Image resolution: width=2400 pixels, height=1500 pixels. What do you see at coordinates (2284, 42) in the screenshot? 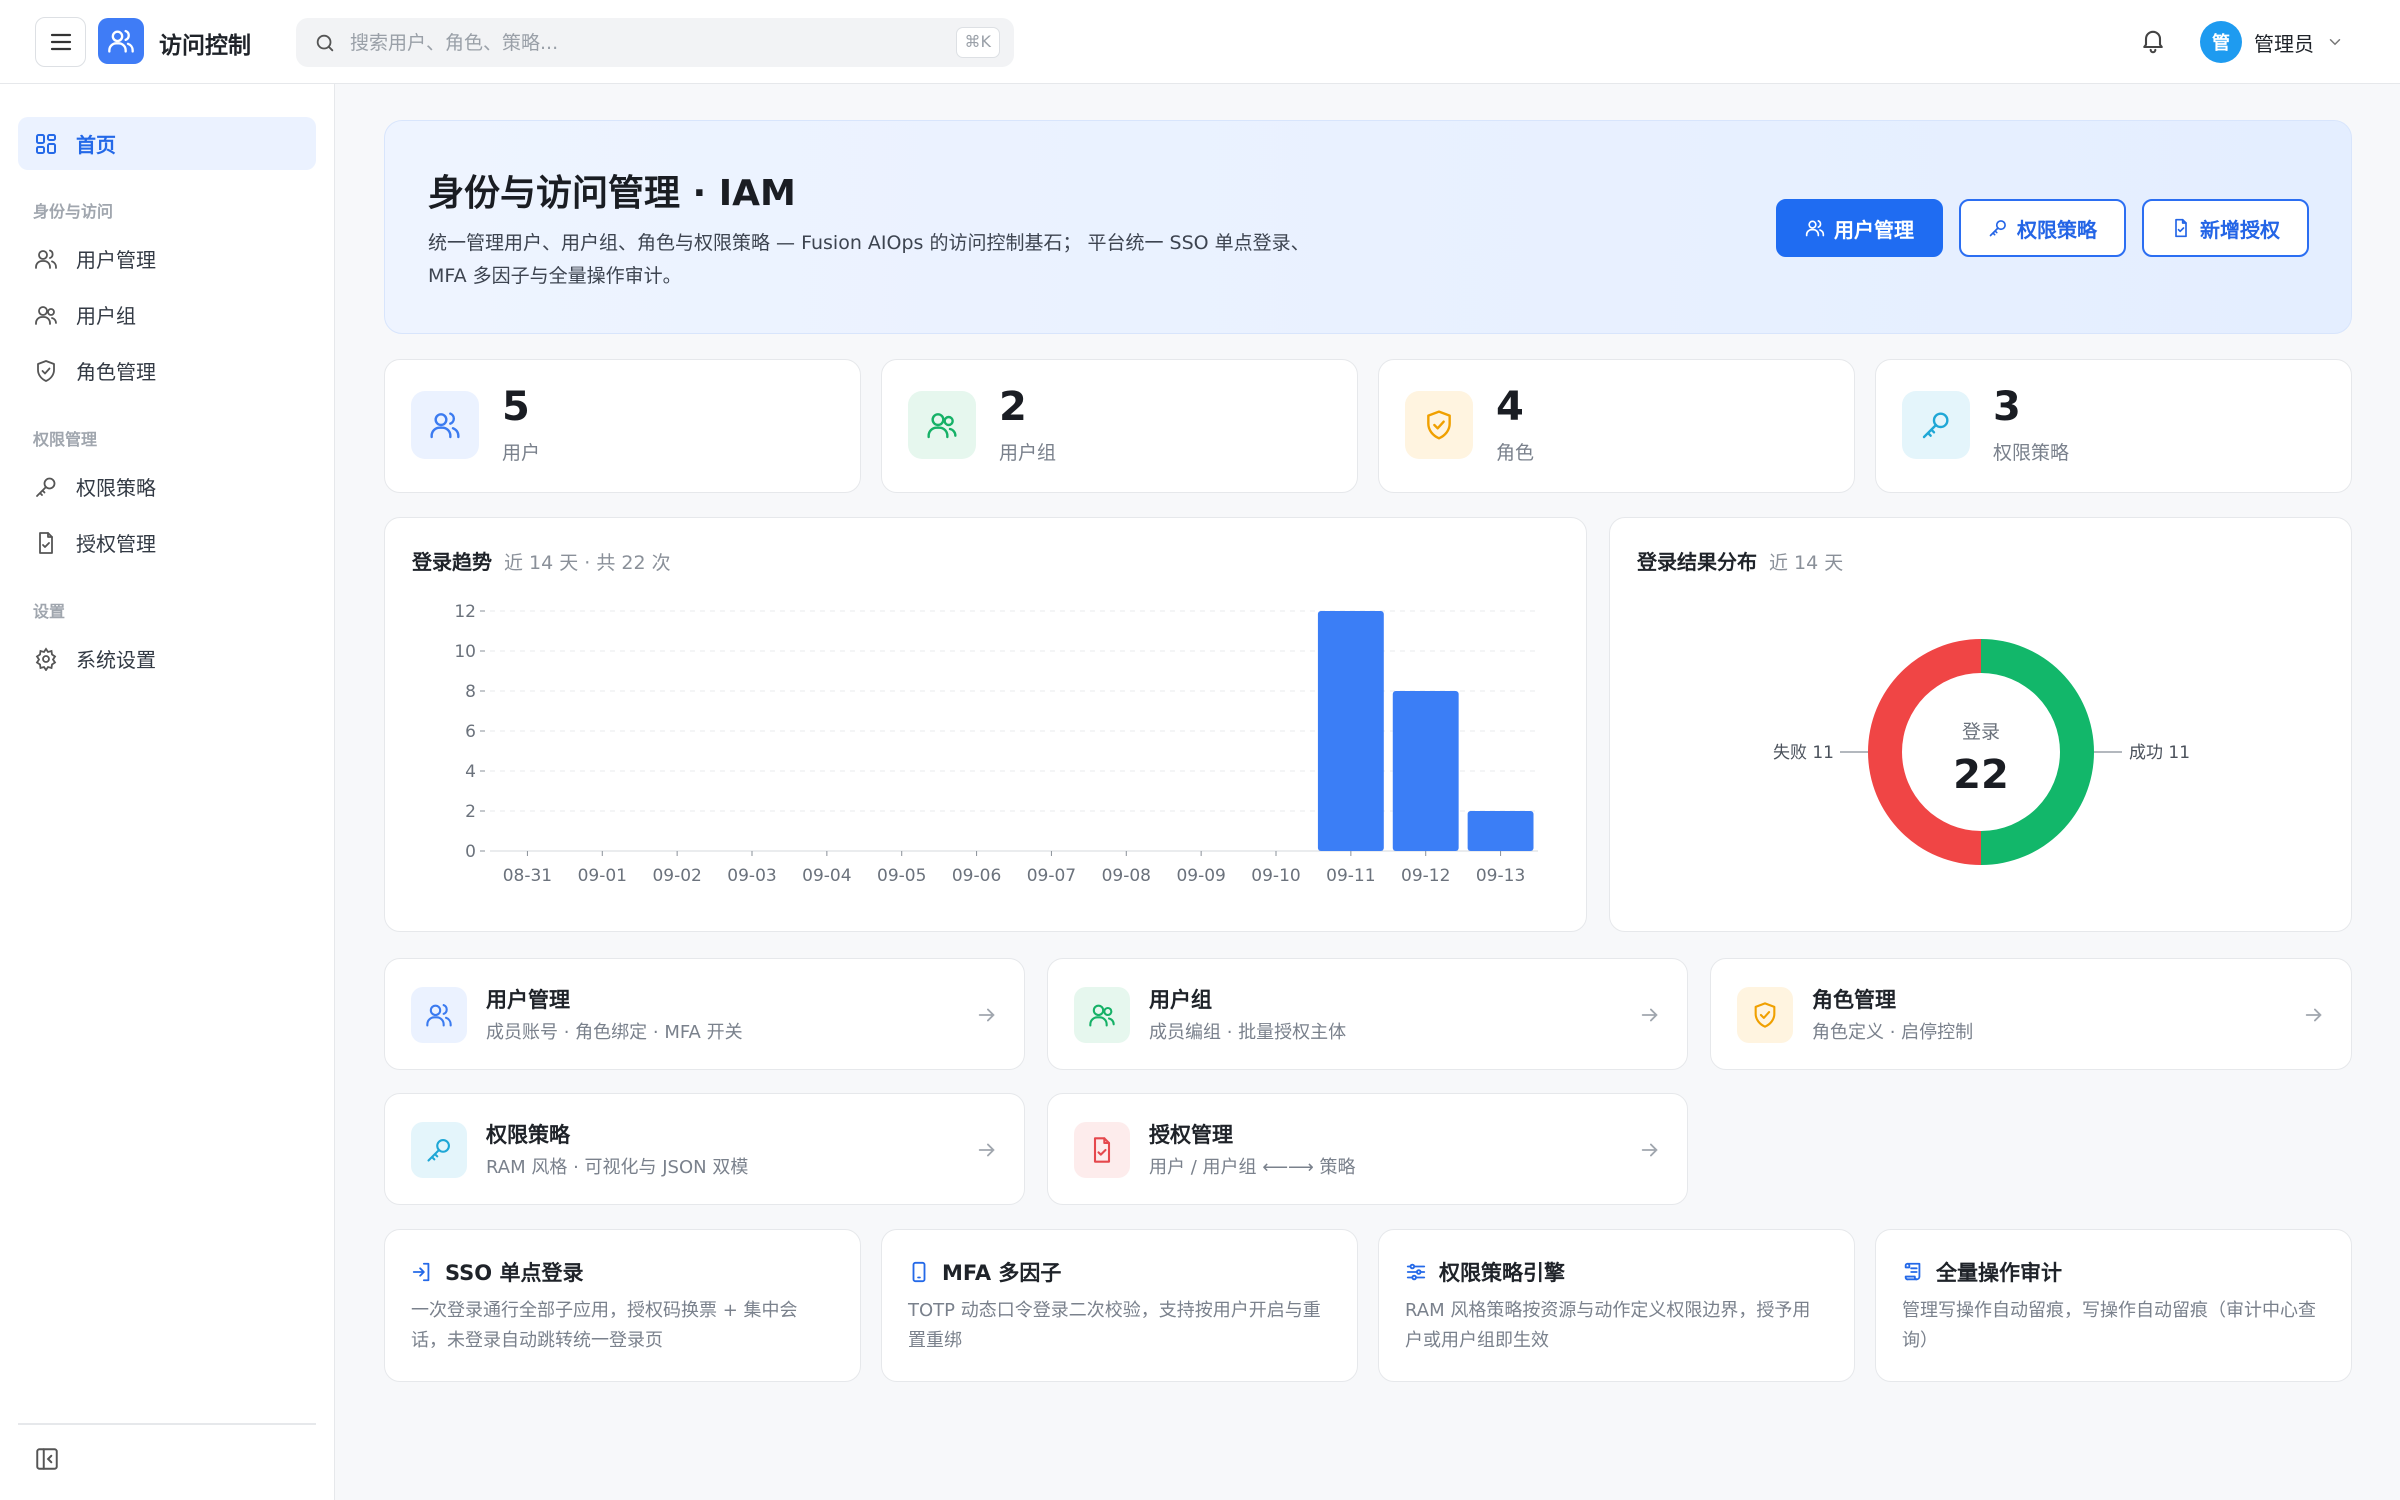
I see `user-name: 管理员` at bounding box center [2284, 42].